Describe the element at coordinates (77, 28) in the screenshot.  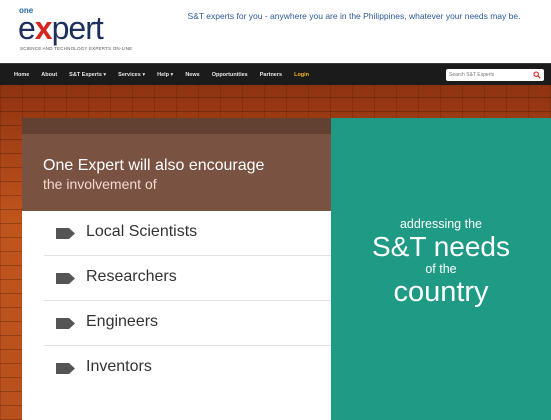
I see `logo-letters-pert: pert` at that location.